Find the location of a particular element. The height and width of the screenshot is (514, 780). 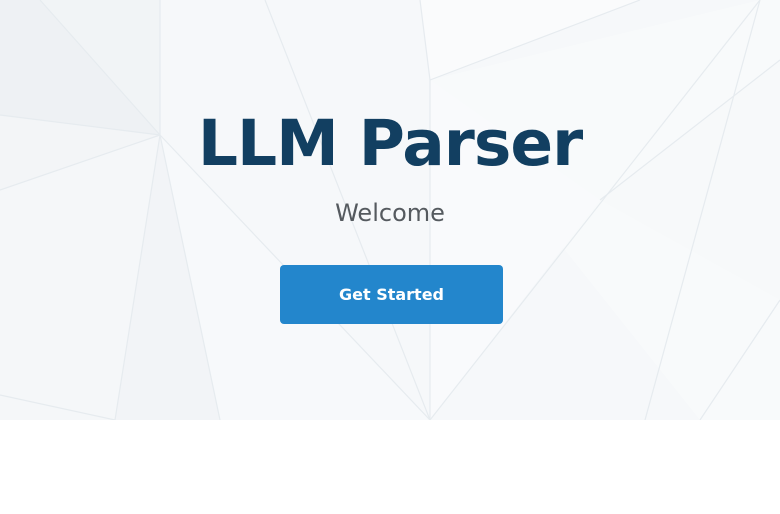

welcome-subtitle: Welcome is located at coordinates (390, 213).